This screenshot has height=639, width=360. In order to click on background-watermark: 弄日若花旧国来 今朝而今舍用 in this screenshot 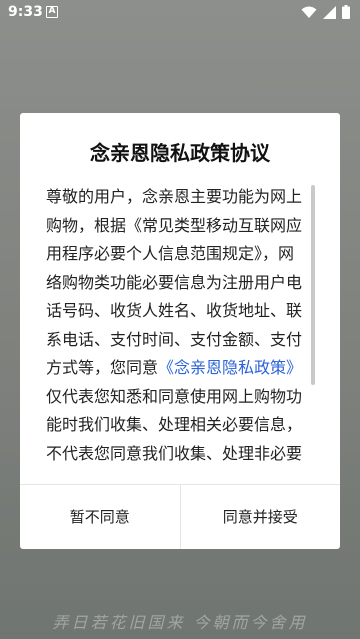, I will do `click(180, 622)`.